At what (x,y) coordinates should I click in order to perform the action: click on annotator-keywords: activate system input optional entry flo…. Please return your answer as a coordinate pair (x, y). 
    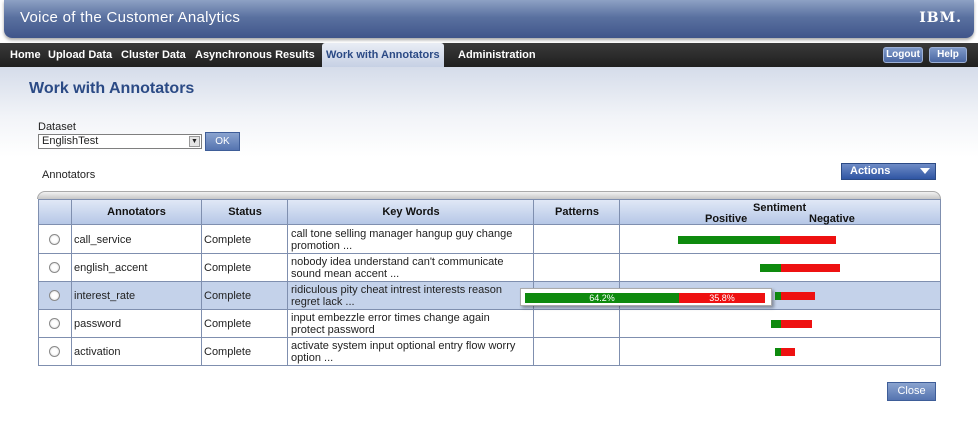
    Looking at the image, I should click on (411, 352).